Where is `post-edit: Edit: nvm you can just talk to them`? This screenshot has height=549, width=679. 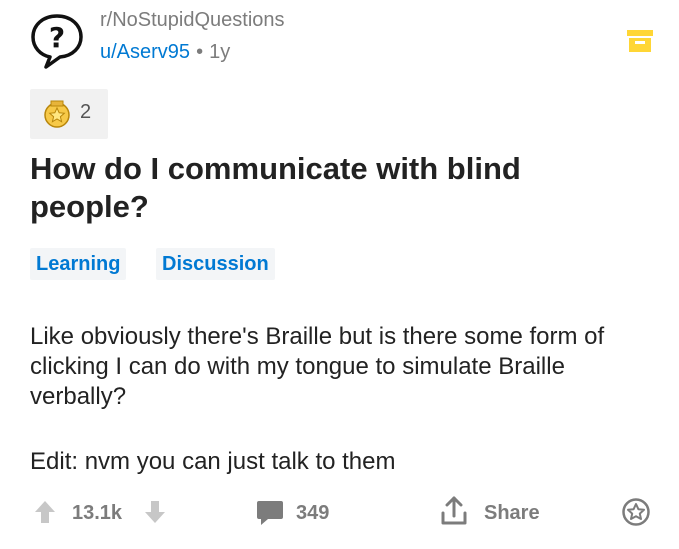 post-edit: Edit: nvm you can just talk to them is located at coordinates (213, 461).